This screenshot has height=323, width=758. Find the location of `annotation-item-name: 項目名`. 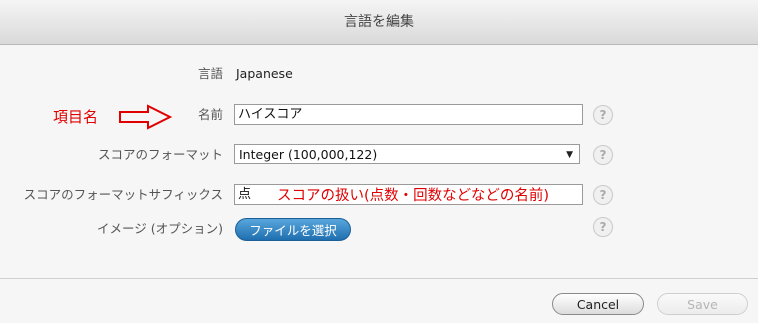

annotation-item-name: 項目名 is located at coordinates (76, 117).